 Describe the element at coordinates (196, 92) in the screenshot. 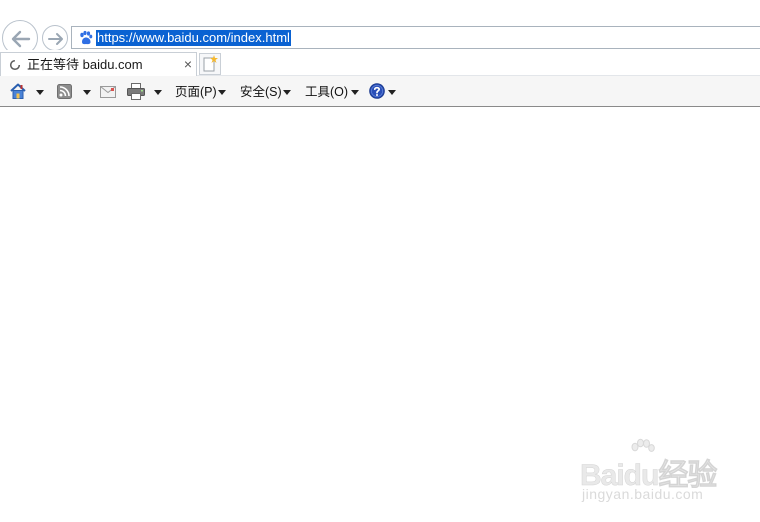

I see `page-menu: 页面(P)` at that location.